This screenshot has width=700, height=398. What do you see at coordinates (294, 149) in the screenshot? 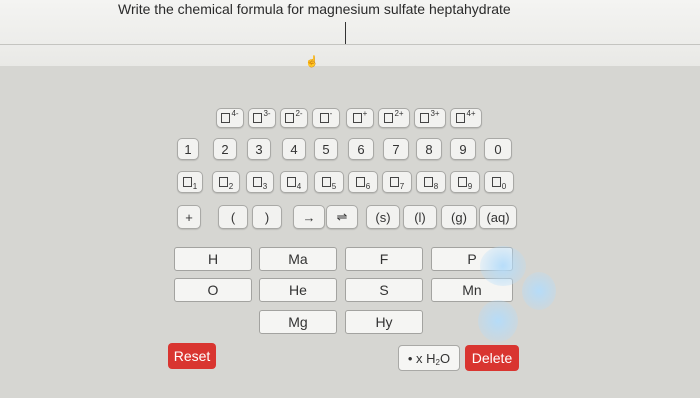
I see `coefficient-key-4: 4` at bounding box center [294, 149].